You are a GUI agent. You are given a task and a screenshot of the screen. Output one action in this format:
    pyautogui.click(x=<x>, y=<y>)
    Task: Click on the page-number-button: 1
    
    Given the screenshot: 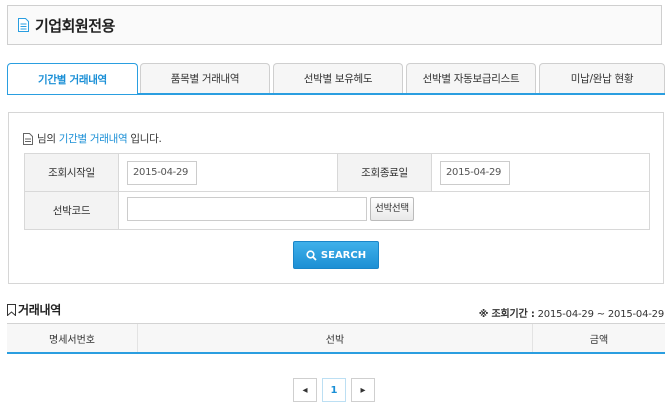 What is the action you would take?
    pyautogui.click(x=334, y=390)
    